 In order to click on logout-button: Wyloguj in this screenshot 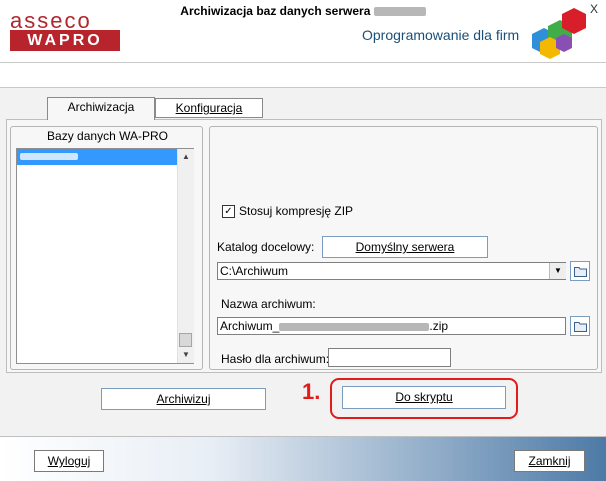, I will do `click(69, 461)`.